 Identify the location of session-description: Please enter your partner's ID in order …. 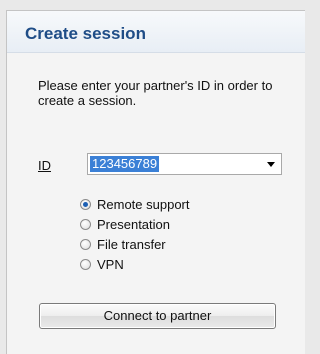
(155, 93).